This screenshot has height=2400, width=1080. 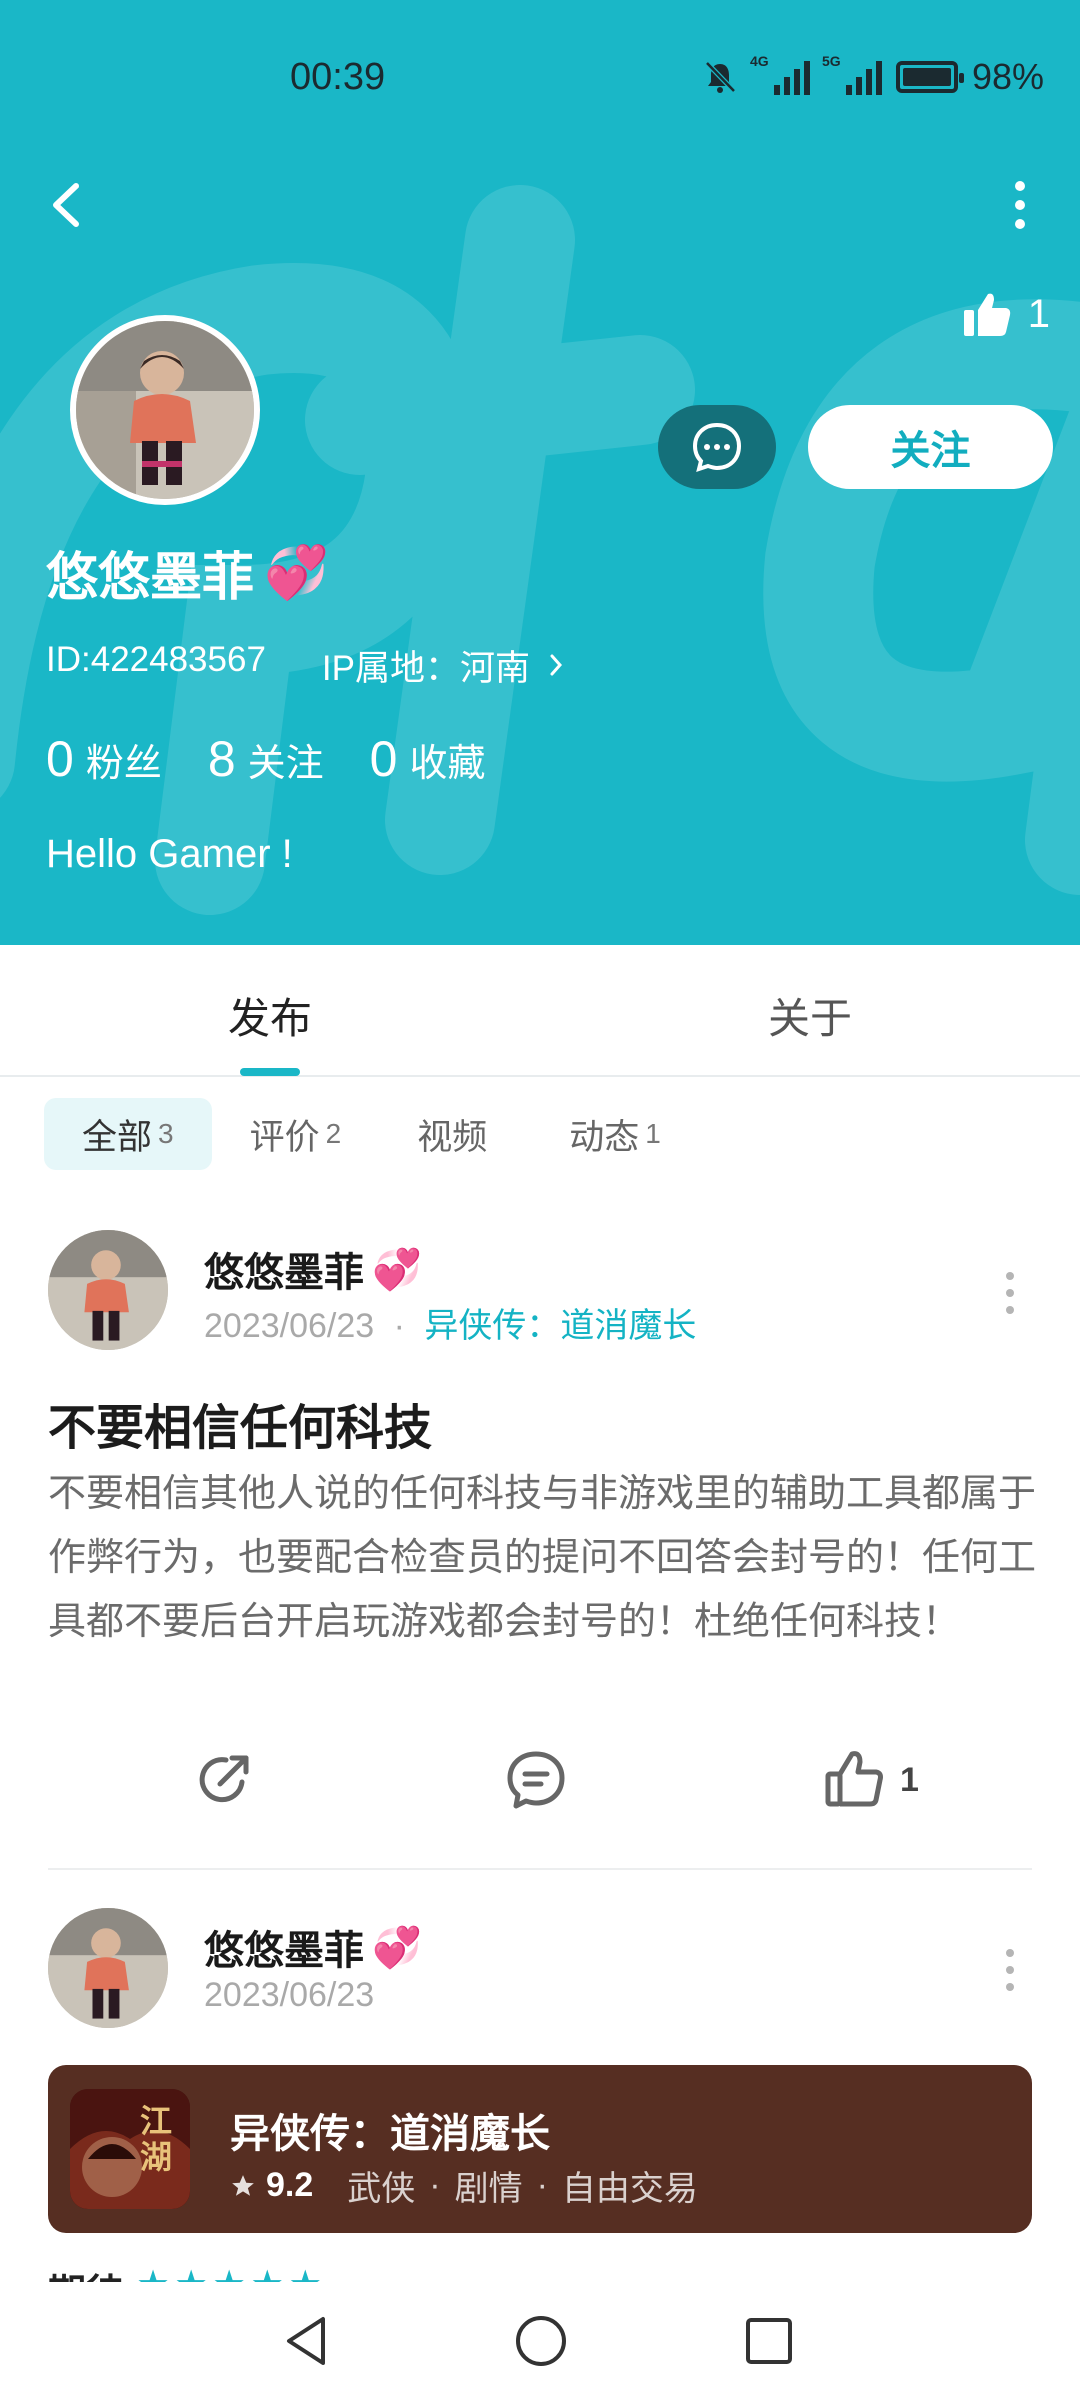 I want to click on comment-icon, so click(x=536, y=1780).